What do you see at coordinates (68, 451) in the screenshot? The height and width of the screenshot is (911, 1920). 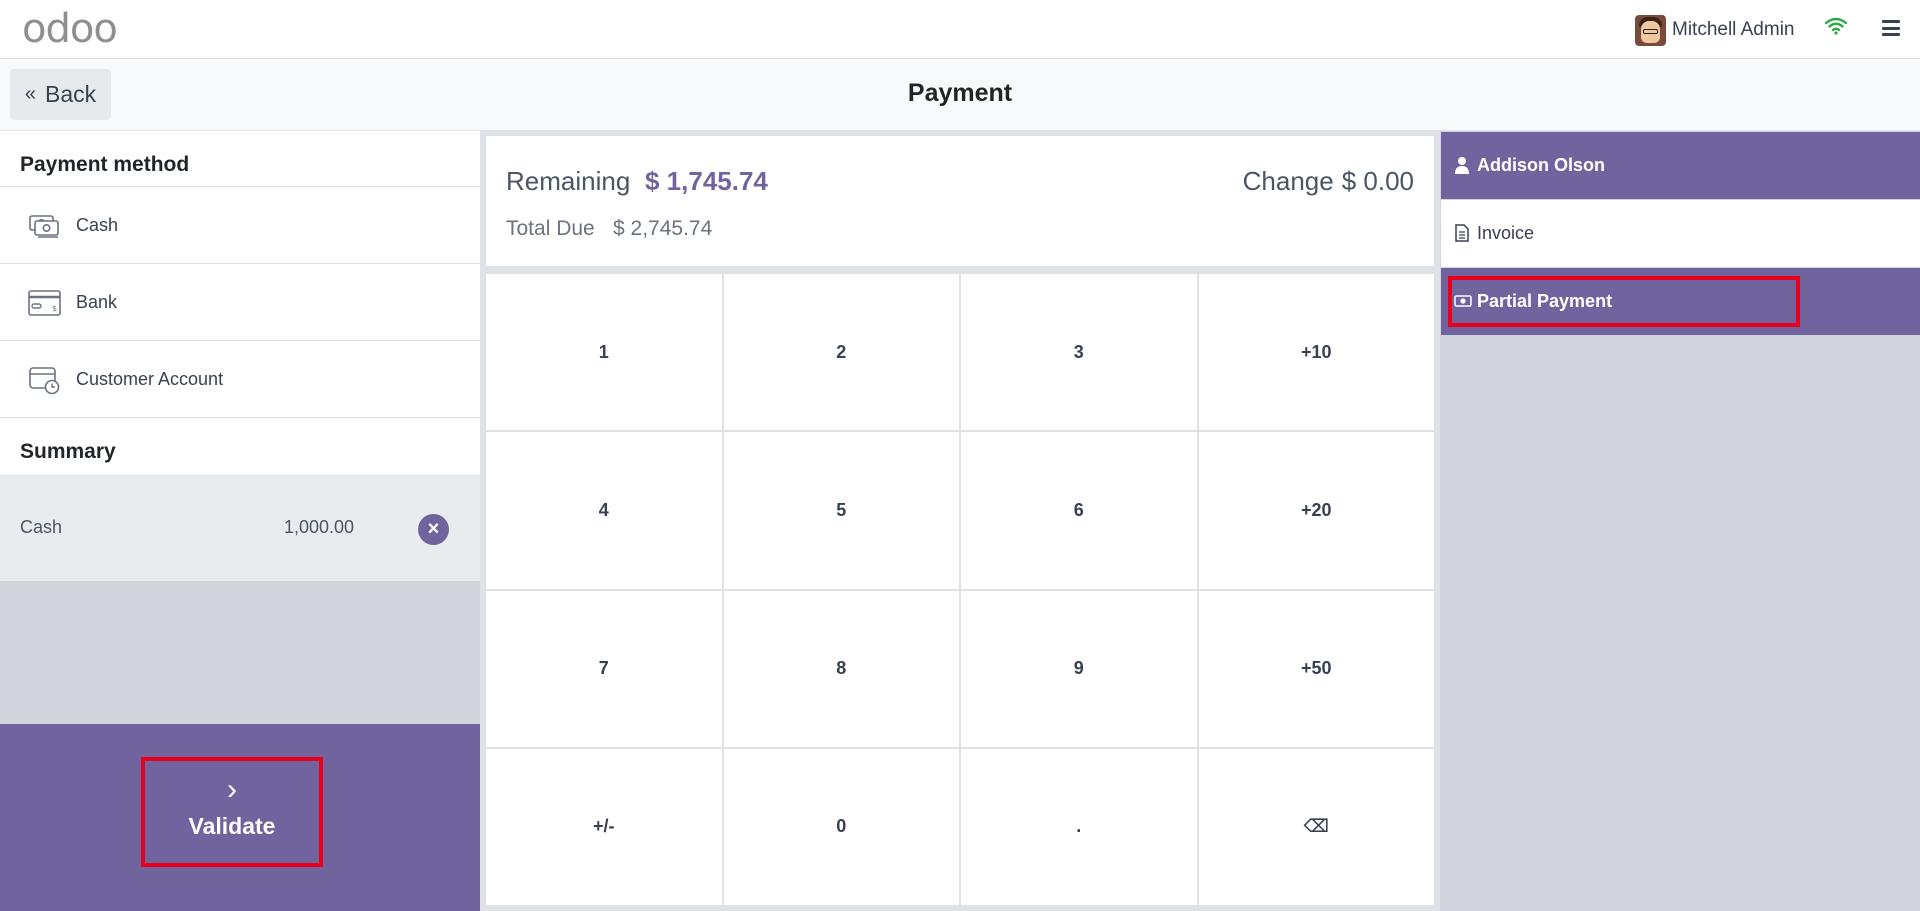 I see `summary-title: Summary` at bounding box center [68, 451].